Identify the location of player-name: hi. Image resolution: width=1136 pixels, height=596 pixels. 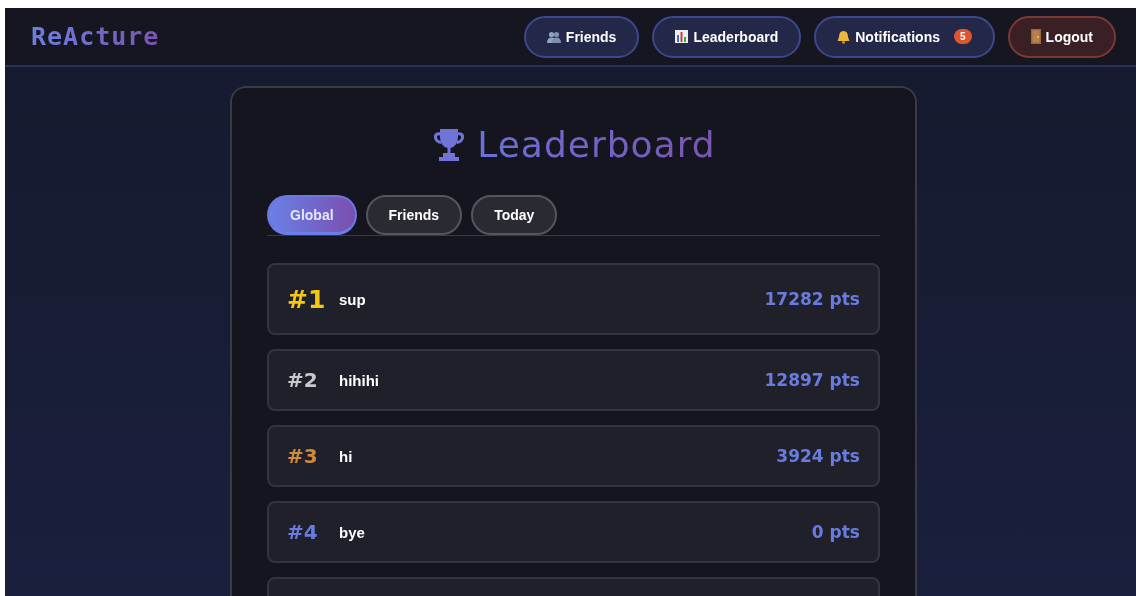
(346, 456).